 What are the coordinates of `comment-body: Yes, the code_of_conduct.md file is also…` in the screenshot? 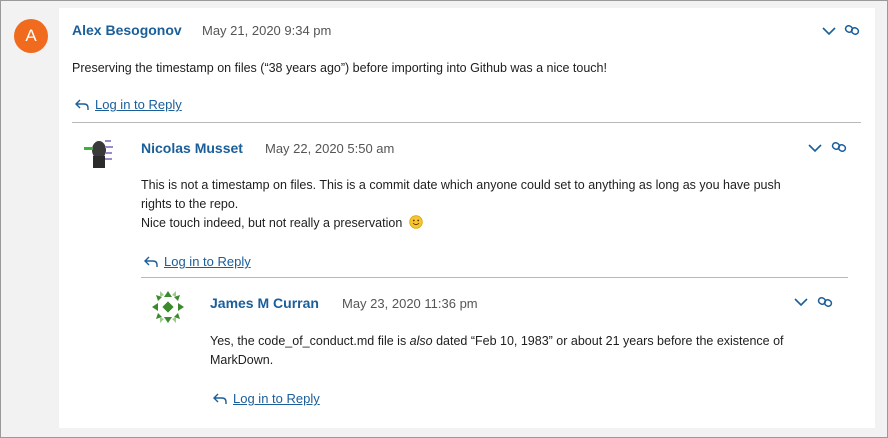 It's located at (530, 351).